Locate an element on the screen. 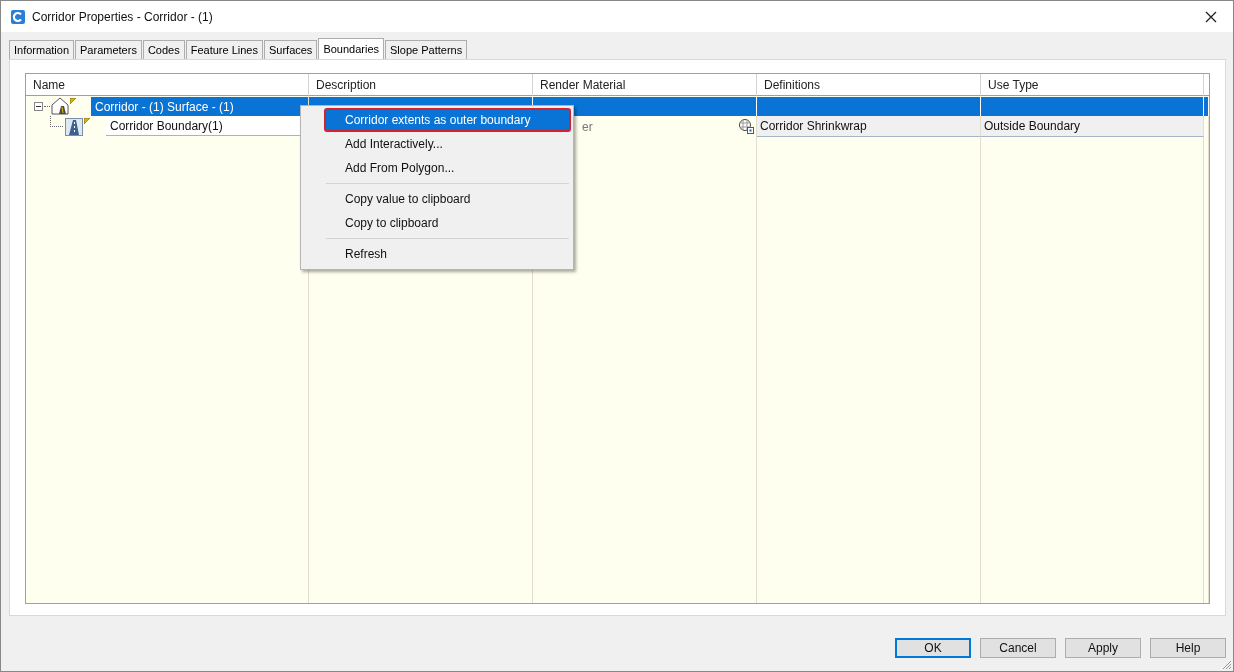 Image resolution: width=1234 pixels, height=672 pixels. menu-item: Copy value to clipboard is located at coordinates (447, 199).